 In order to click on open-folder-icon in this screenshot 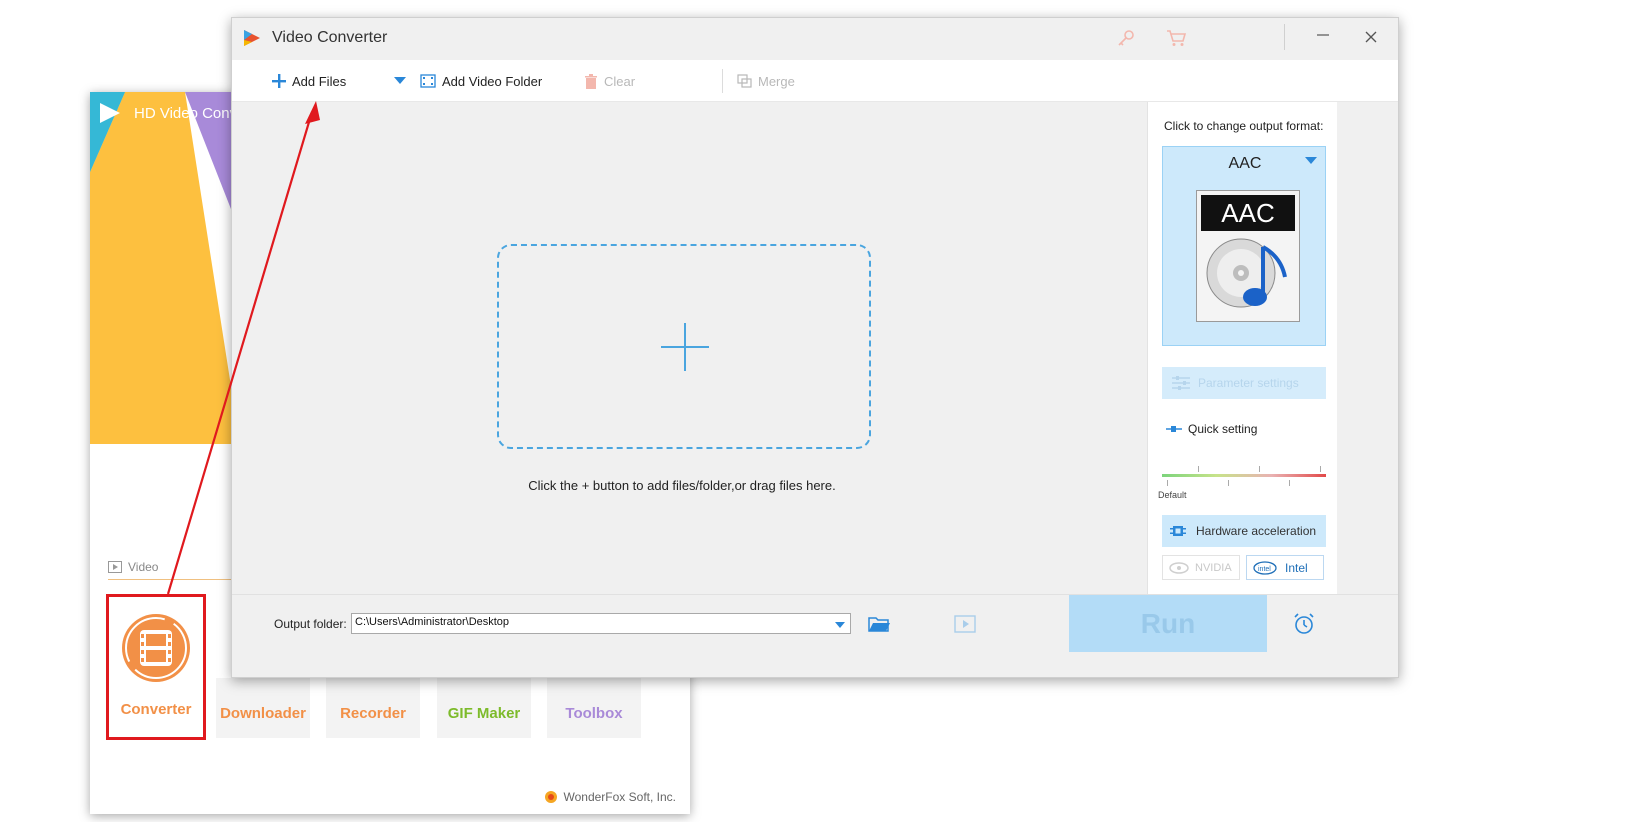, I will do `click(879, 624)`.